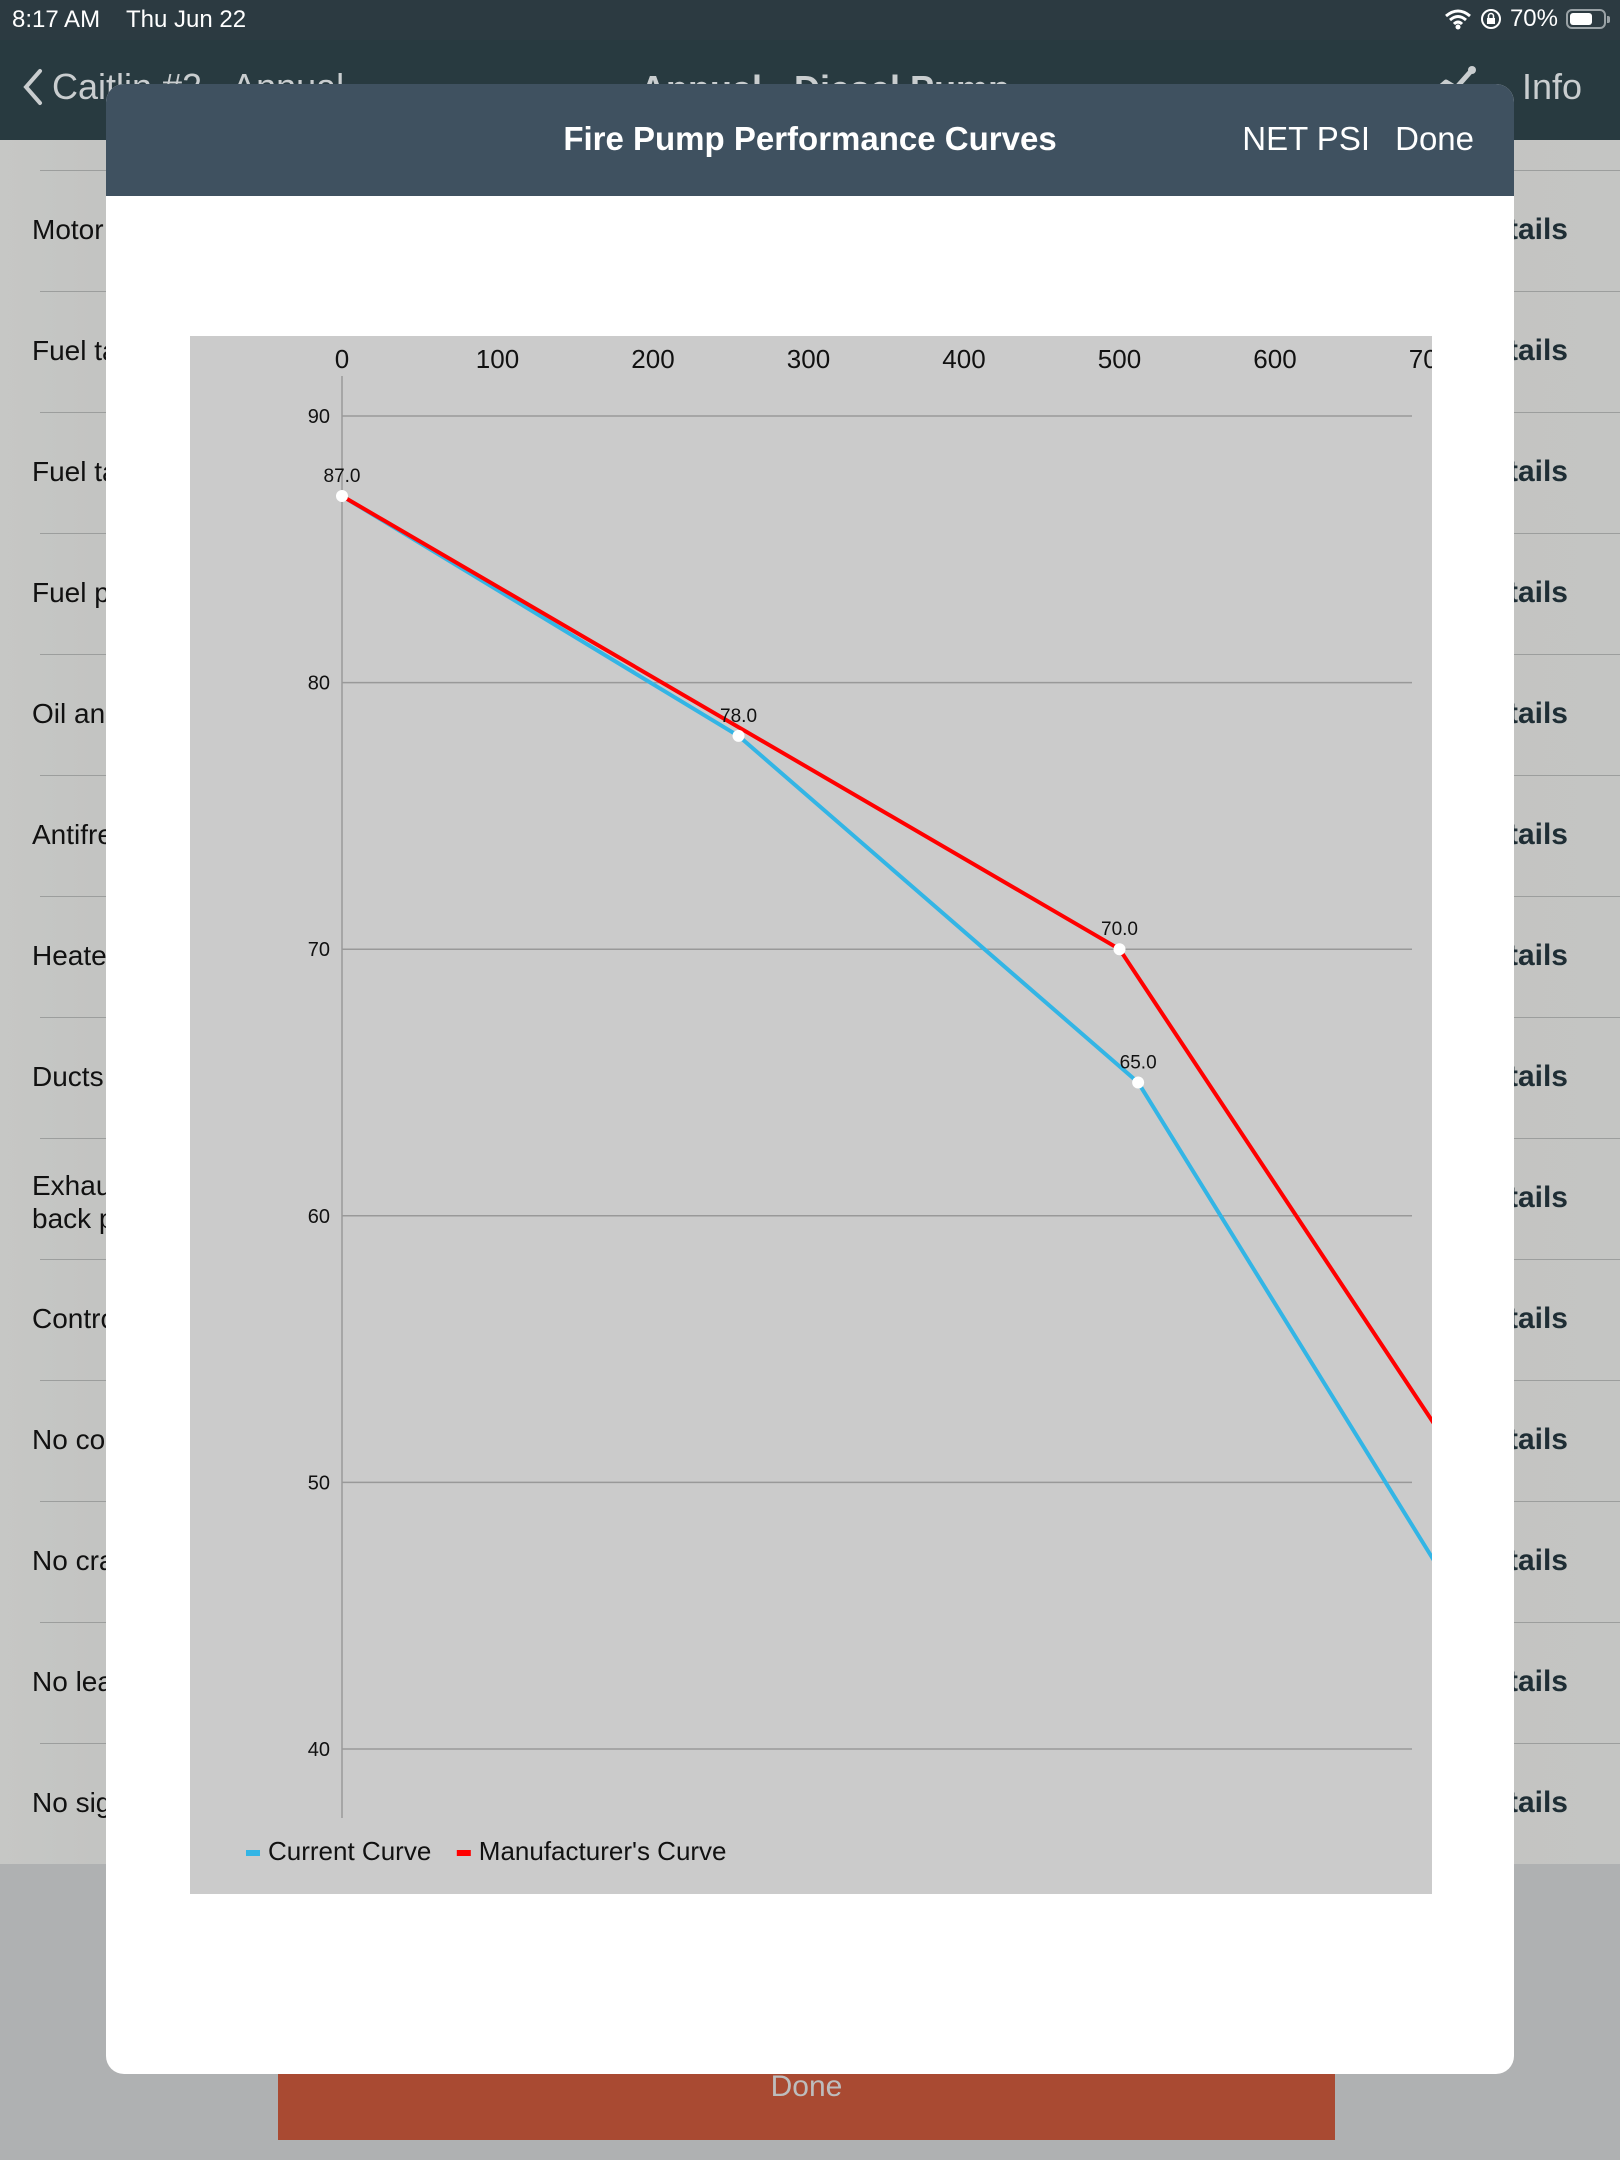 This screenshot has height=2160, width=1620. What do you see at coordinates (497, 359) in the screenshot?
I see `x-tick-label: 100` at bounding box center [497, 359].